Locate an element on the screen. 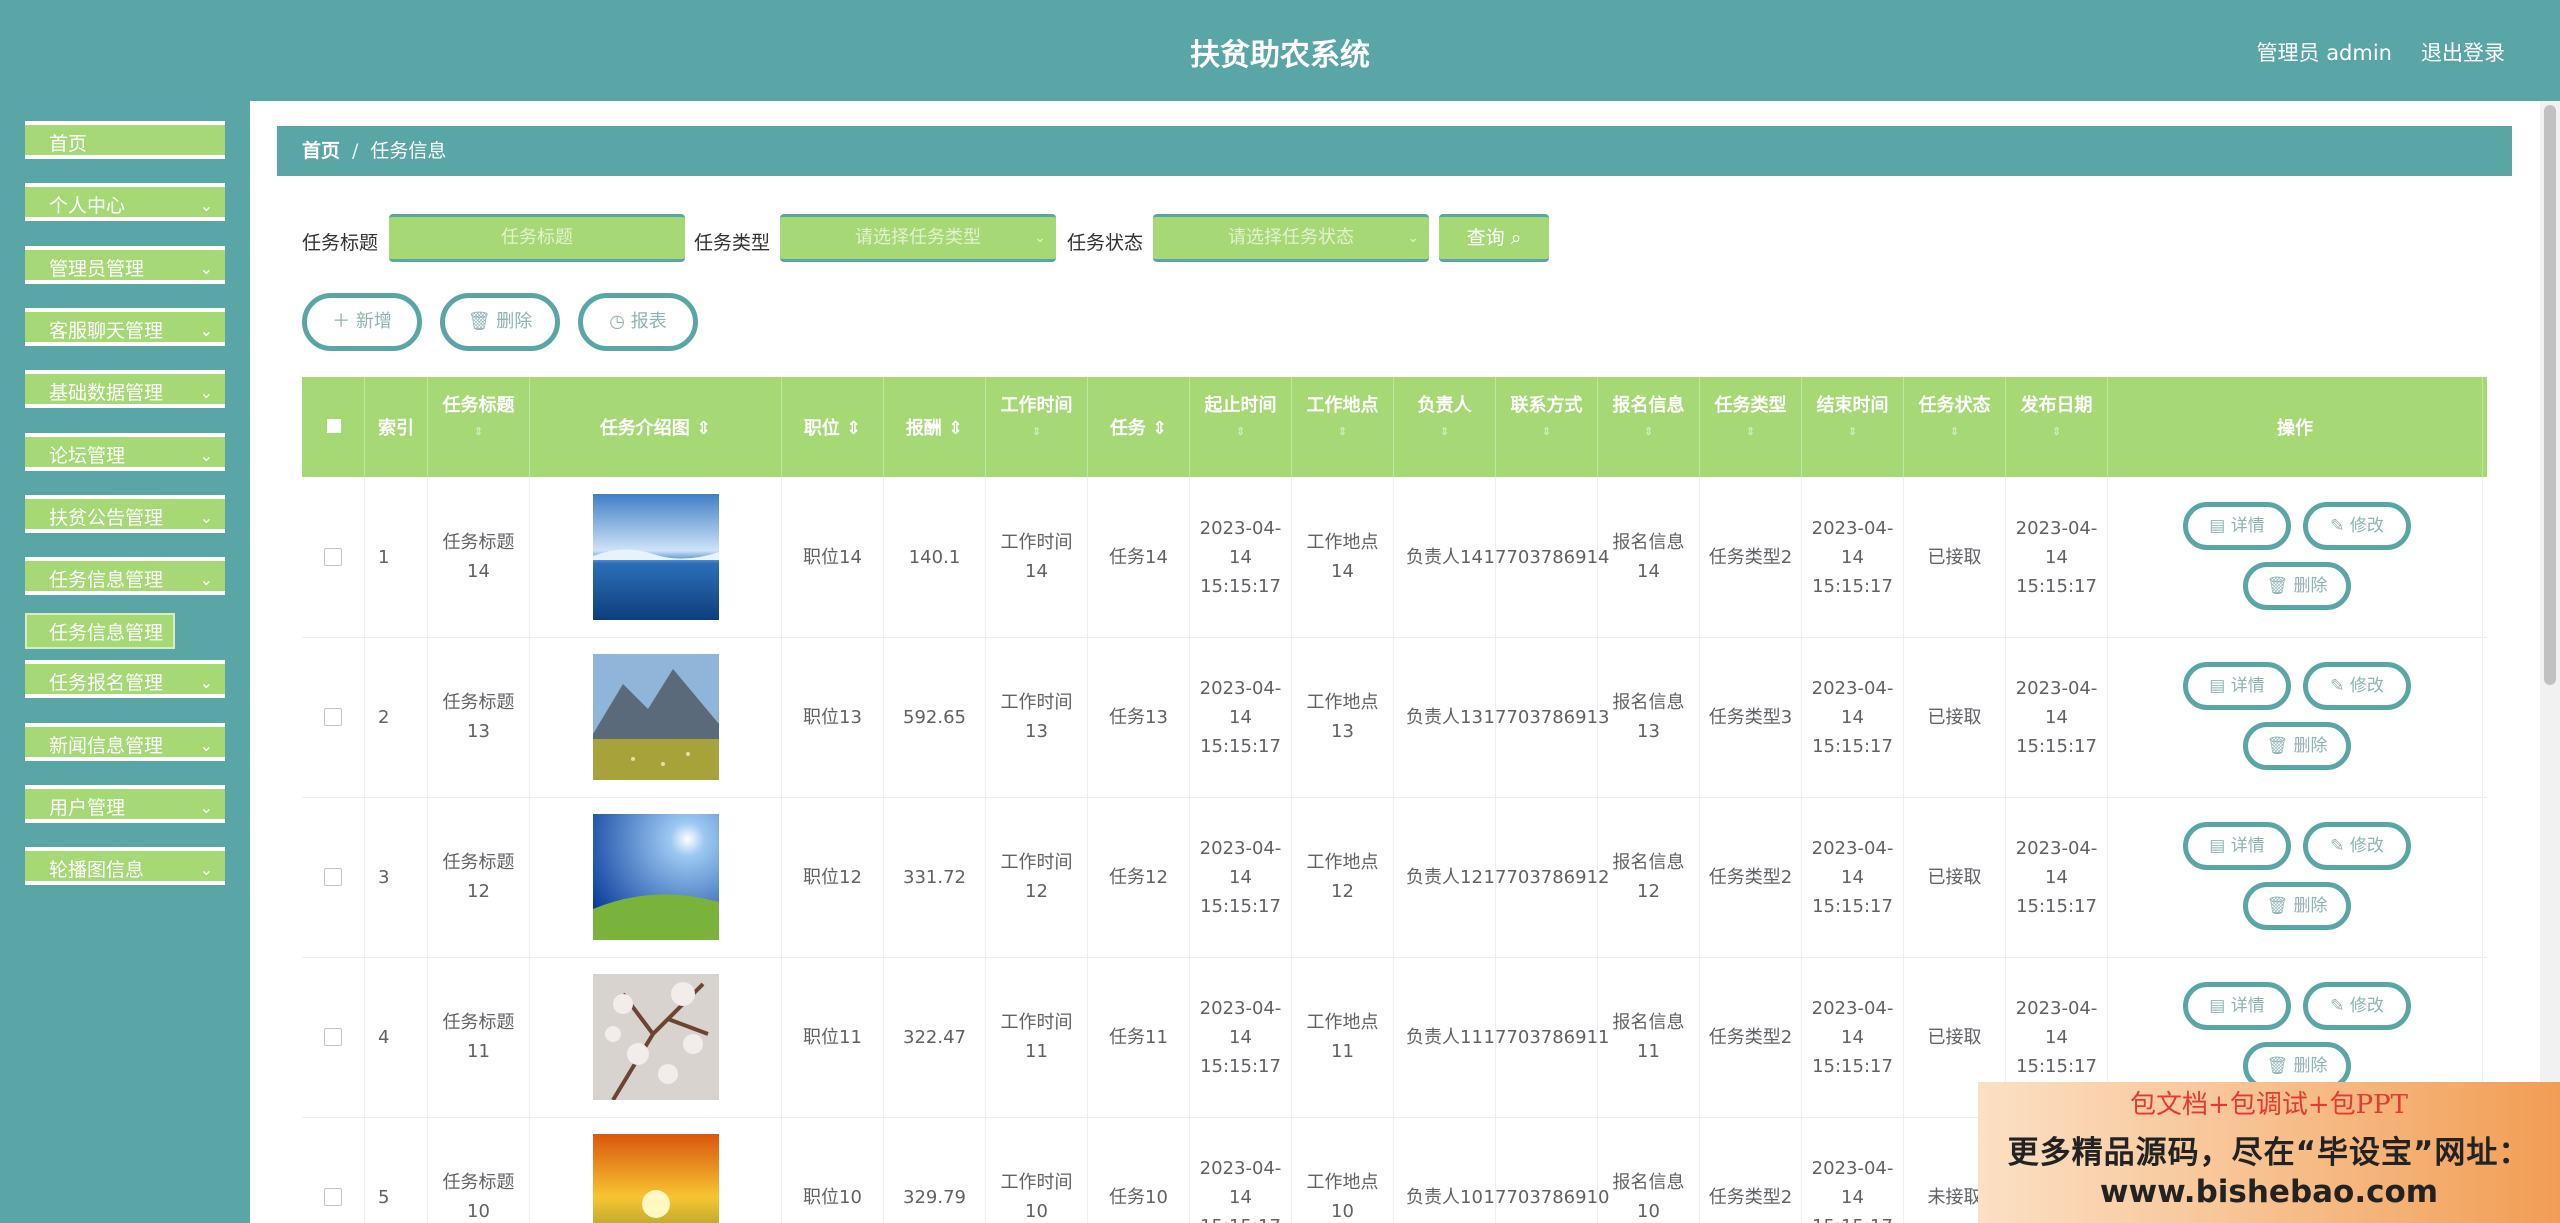 This screenshot has height=1223, width=2560. column-header: 报名信息 ⇕ is located at coordinates (1649, 427).